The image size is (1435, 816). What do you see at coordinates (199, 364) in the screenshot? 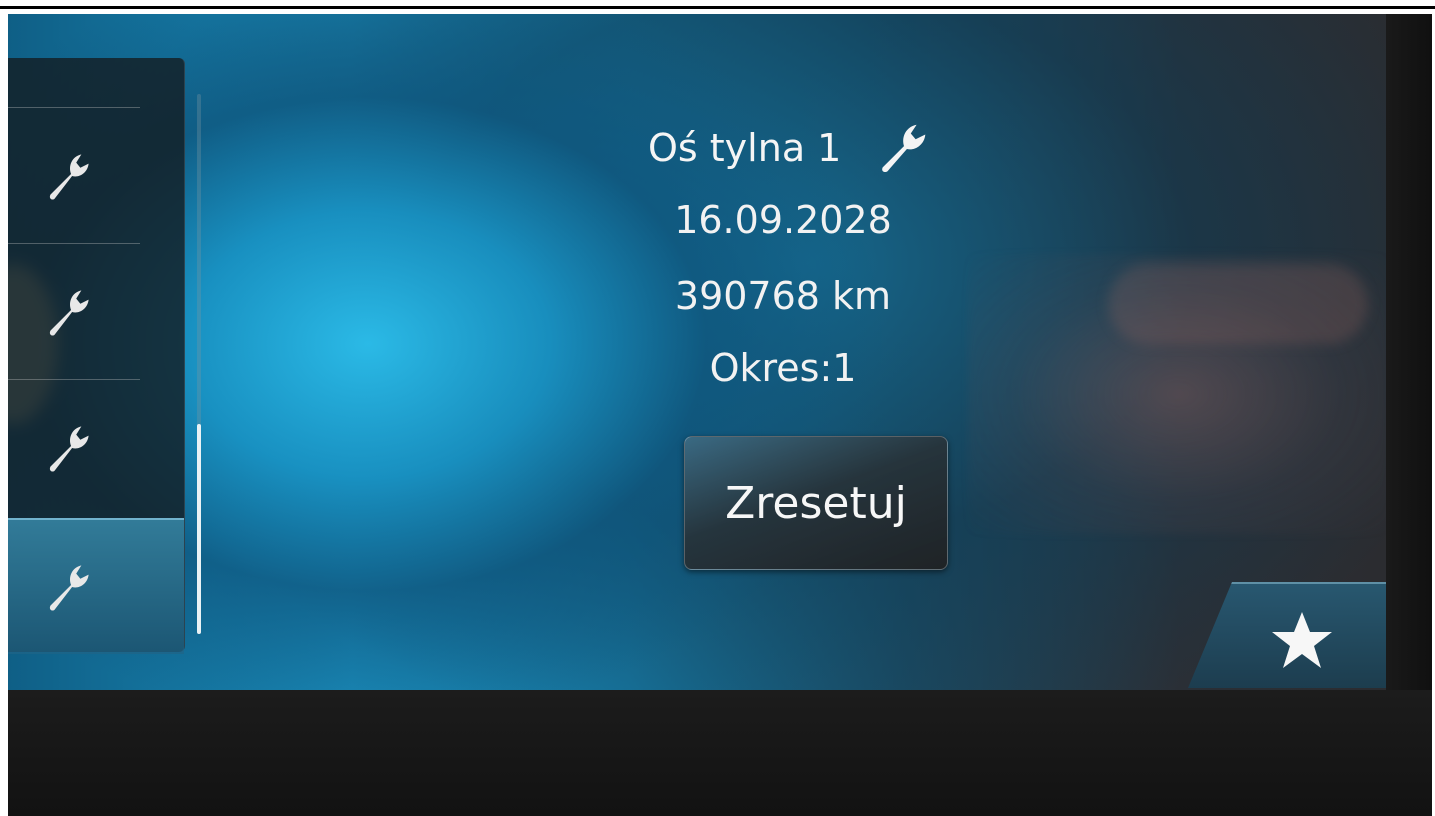
I see `list-scrollbar` at bounding box center [199, 364].